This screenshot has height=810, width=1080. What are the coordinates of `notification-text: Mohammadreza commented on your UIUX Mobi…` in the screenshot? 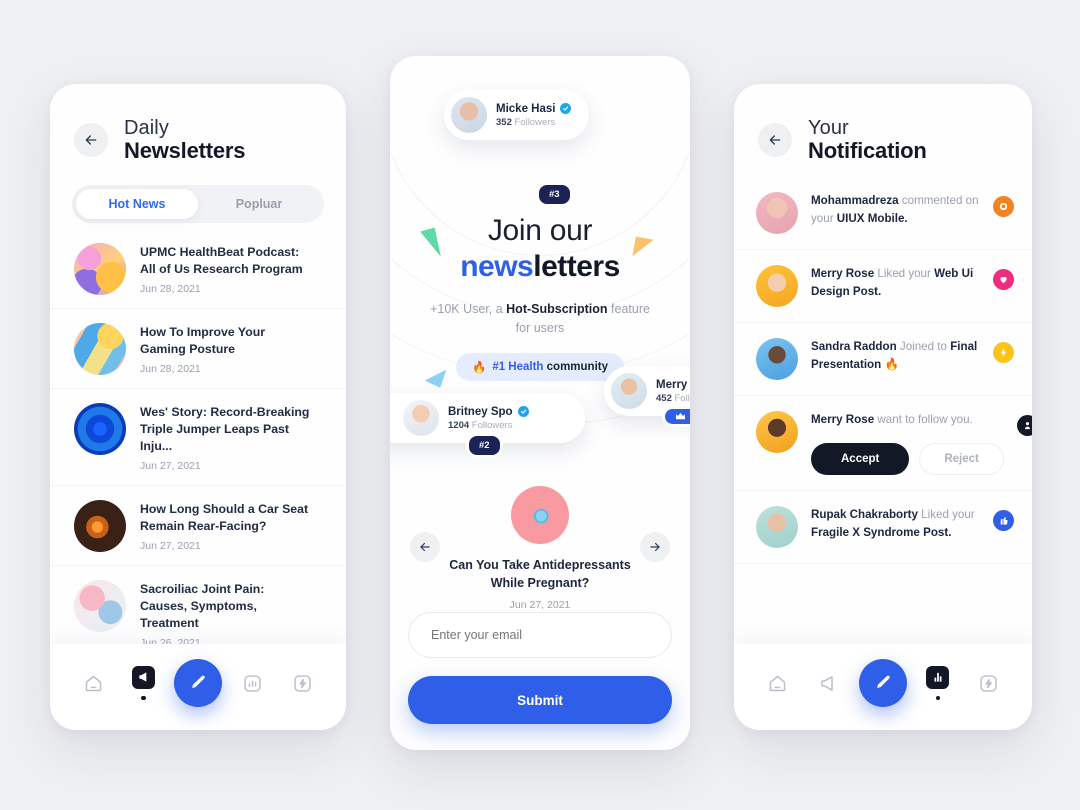 It's located at (895, 209).